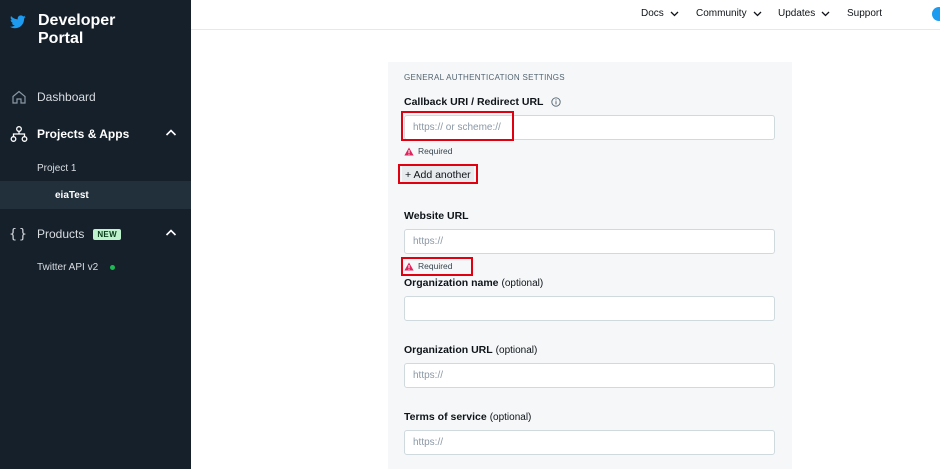 This screenshot has height=469, width=940. I want to click on sidebar-item-twitter-api-v2: Twitter API v2, so click(95, 267).